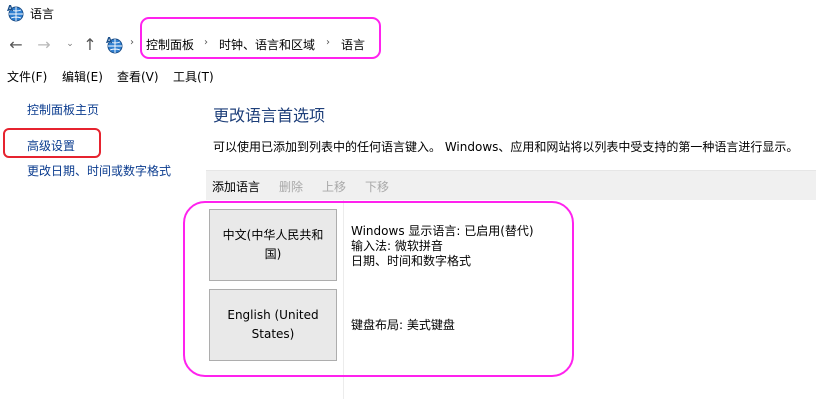 The image size is (816, 399). Describe the element at coordinates (16, 44) in the screenshot. I see `back-arrow-icon: ←` at that location.